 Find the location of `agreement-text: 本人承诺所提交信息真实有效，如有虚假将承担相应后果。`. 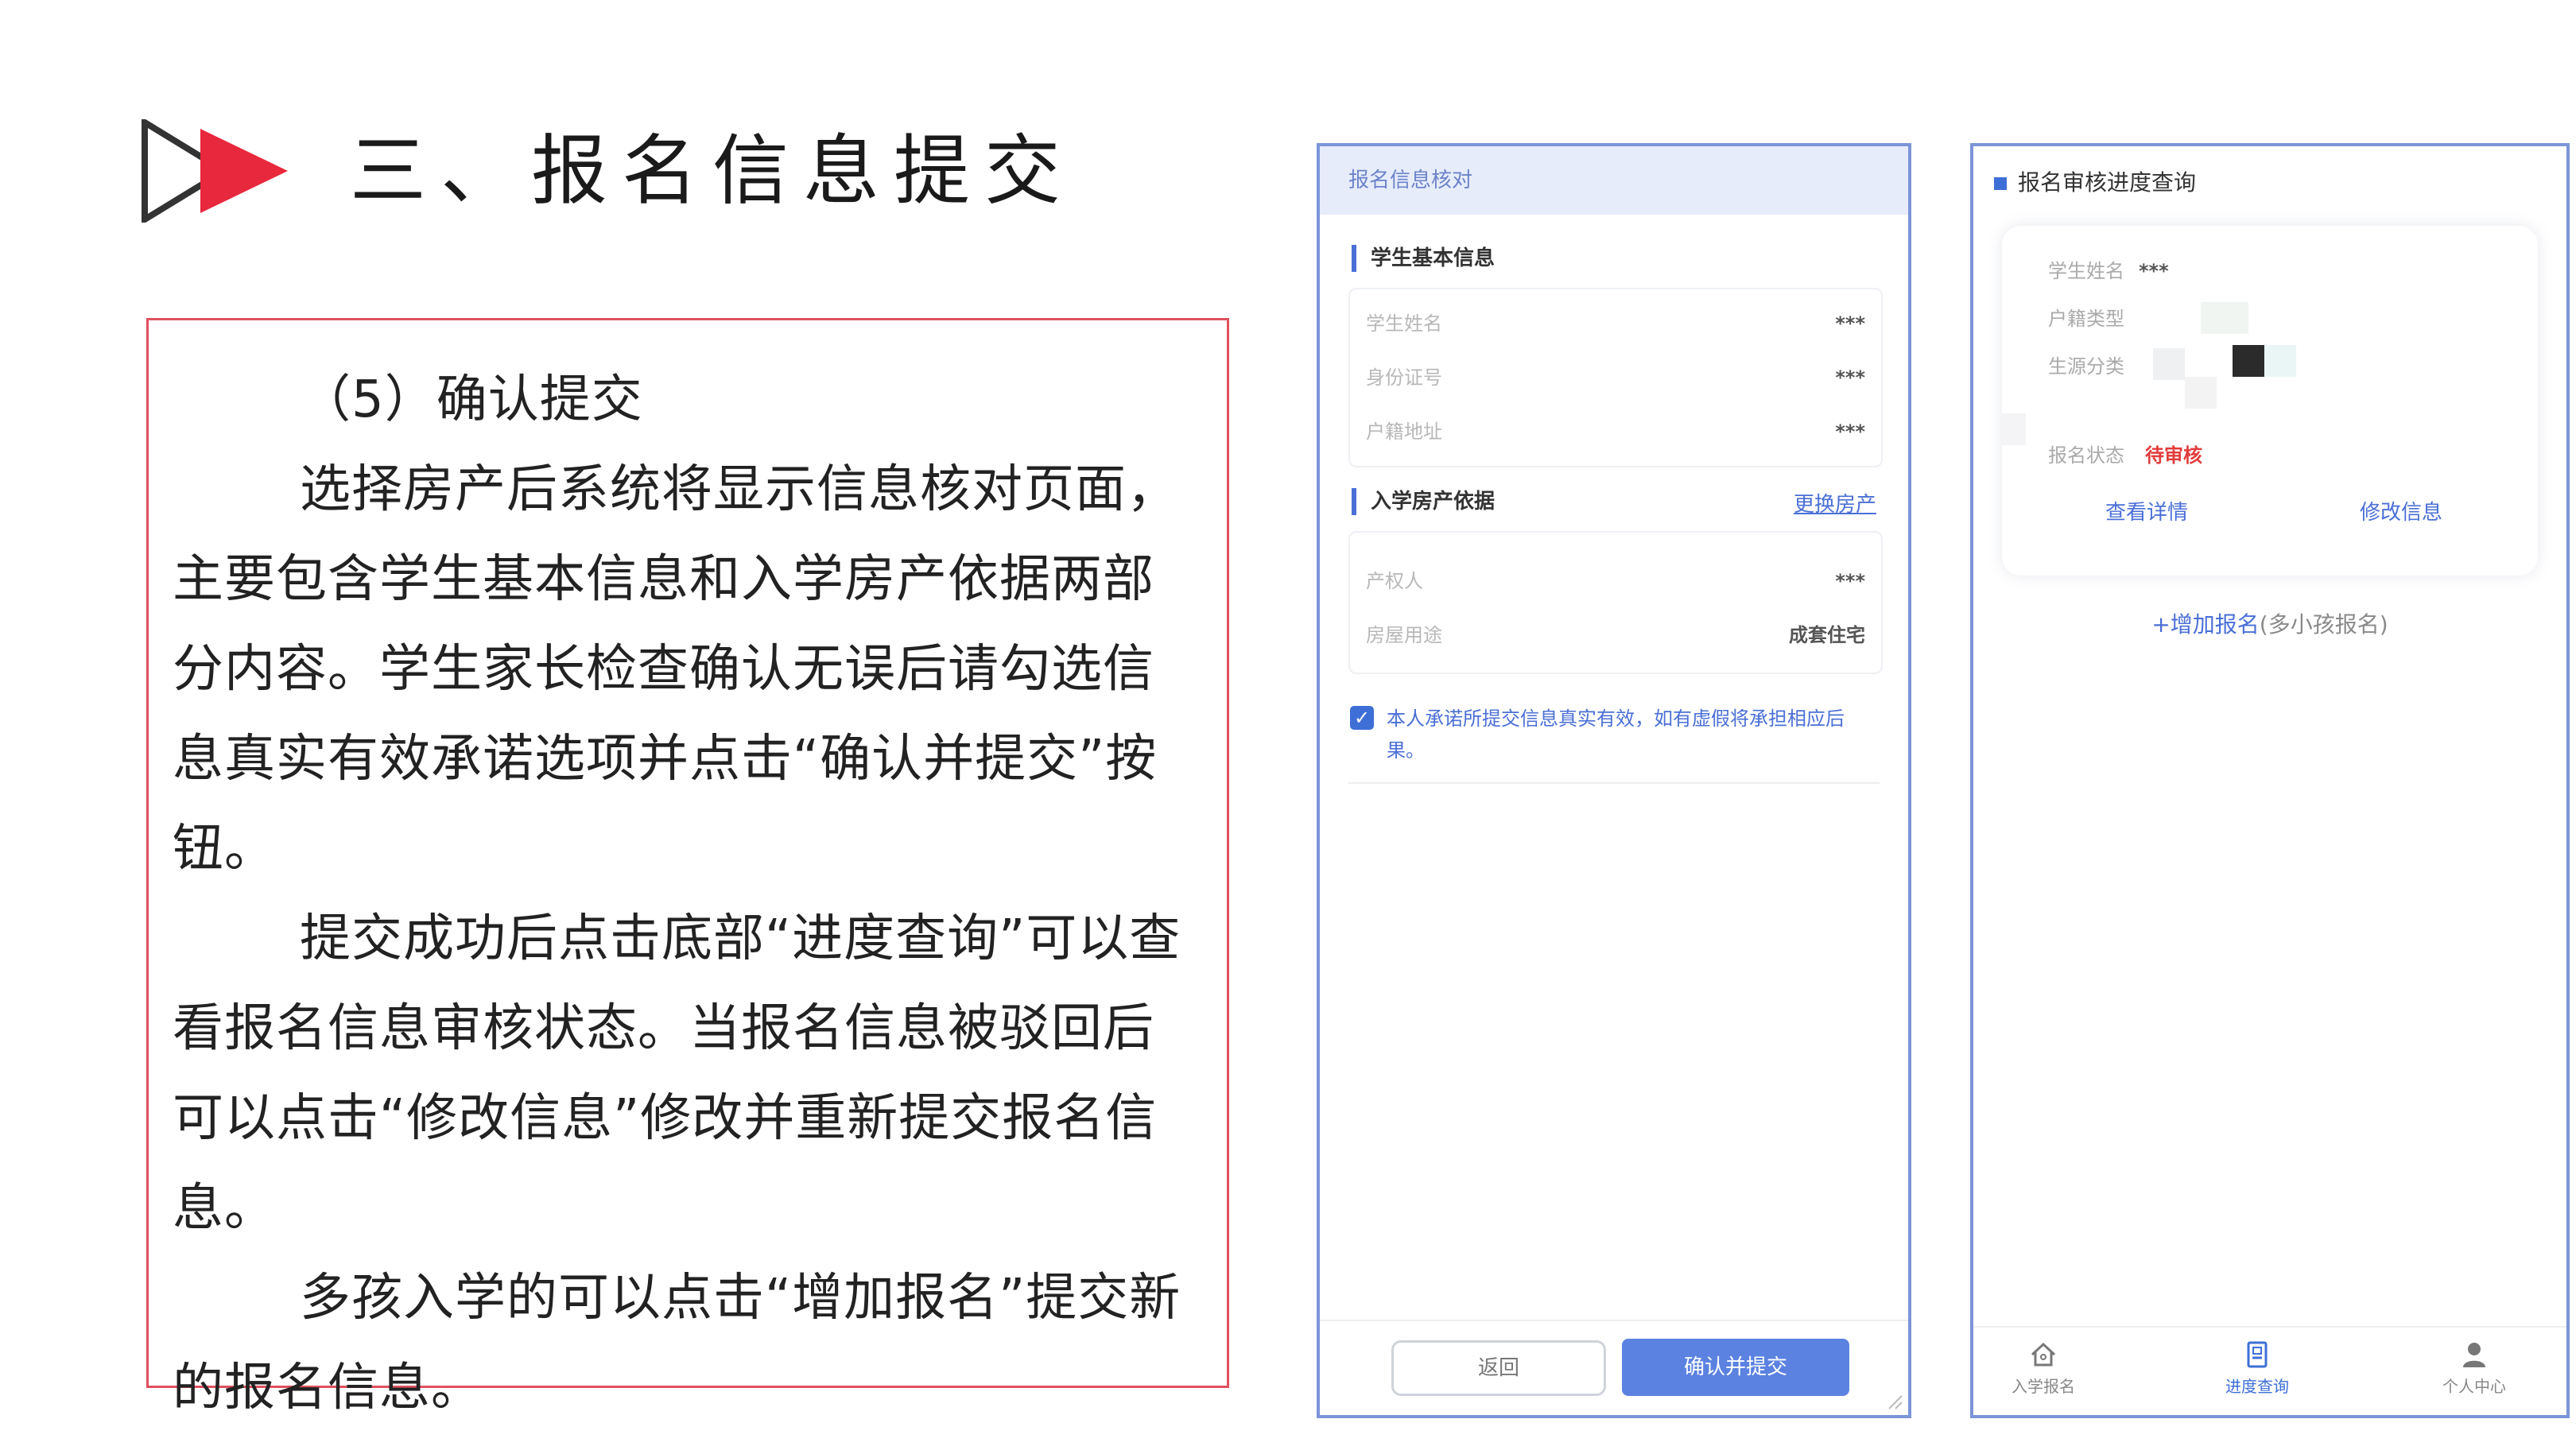

agreement-text: 本人承诺所提交信息真实有效，如有虚假将承担相应后果。 is located at coordinates (1616, 735).